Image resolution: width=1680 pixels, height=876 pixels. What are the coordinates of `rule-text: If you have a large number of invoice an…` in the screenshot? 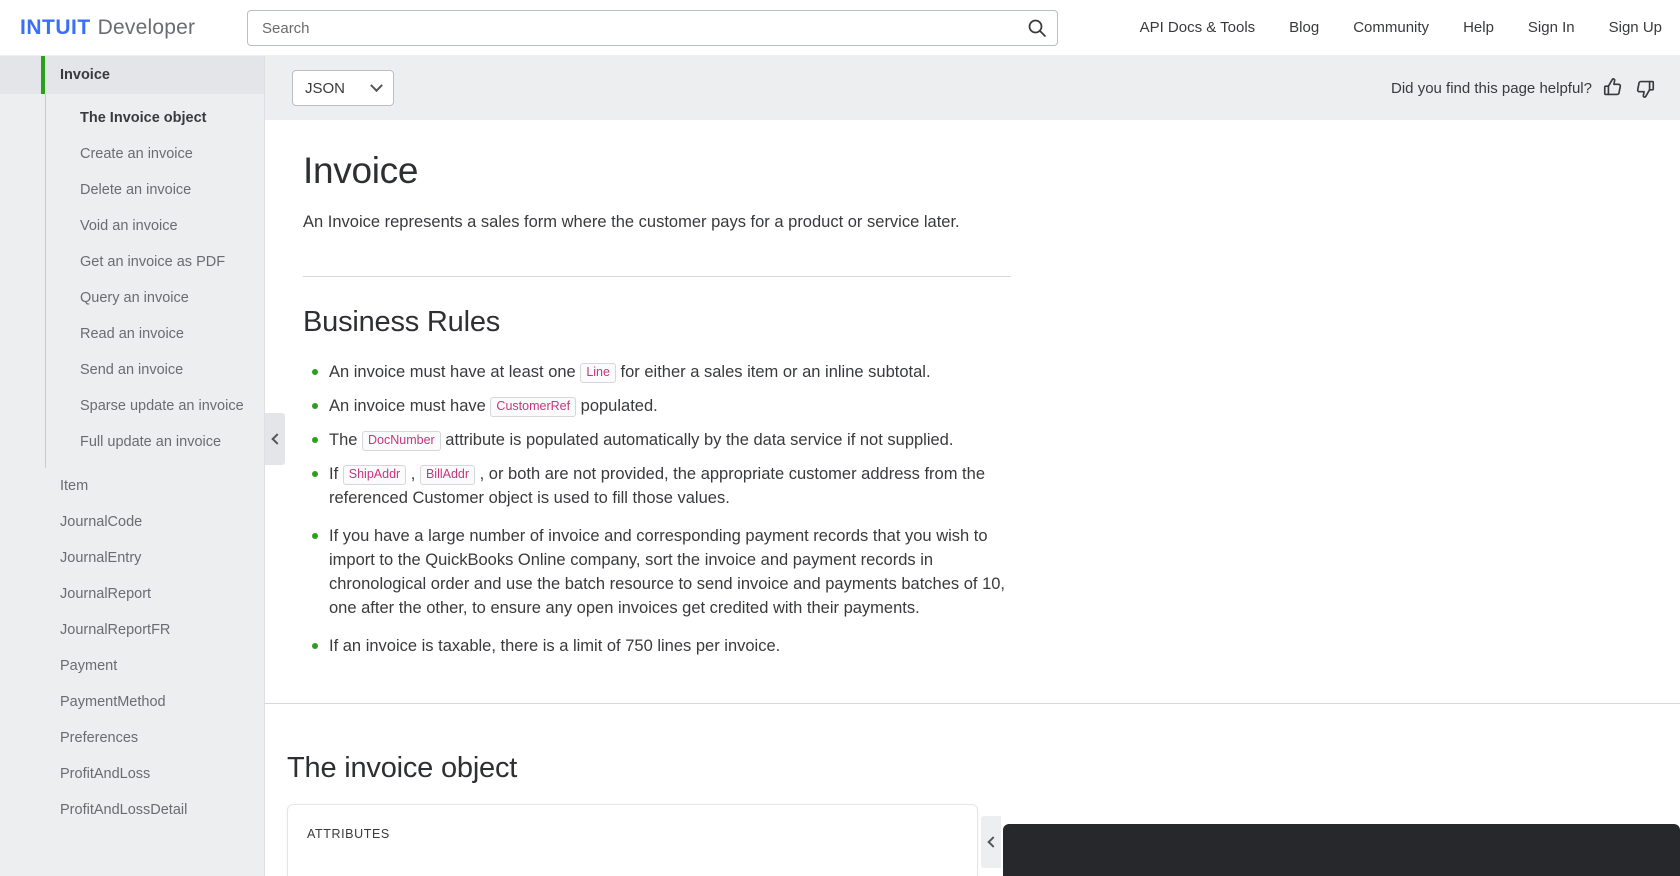 It's located at (667, 572).